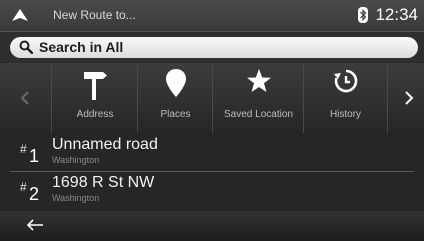  What do you see at coordinates (81, 47) in the screenshot?
I see `search-label: Search in All` at bounding box center [81, 47].